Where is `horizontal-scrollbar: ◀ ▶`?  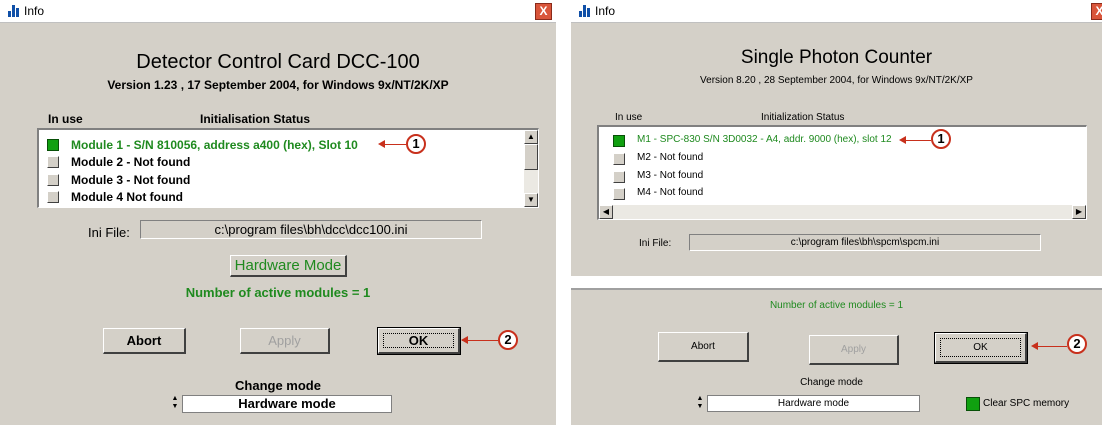
horizontal-scrollbar: ◀ ▶ is located at coordinates (842, 212).